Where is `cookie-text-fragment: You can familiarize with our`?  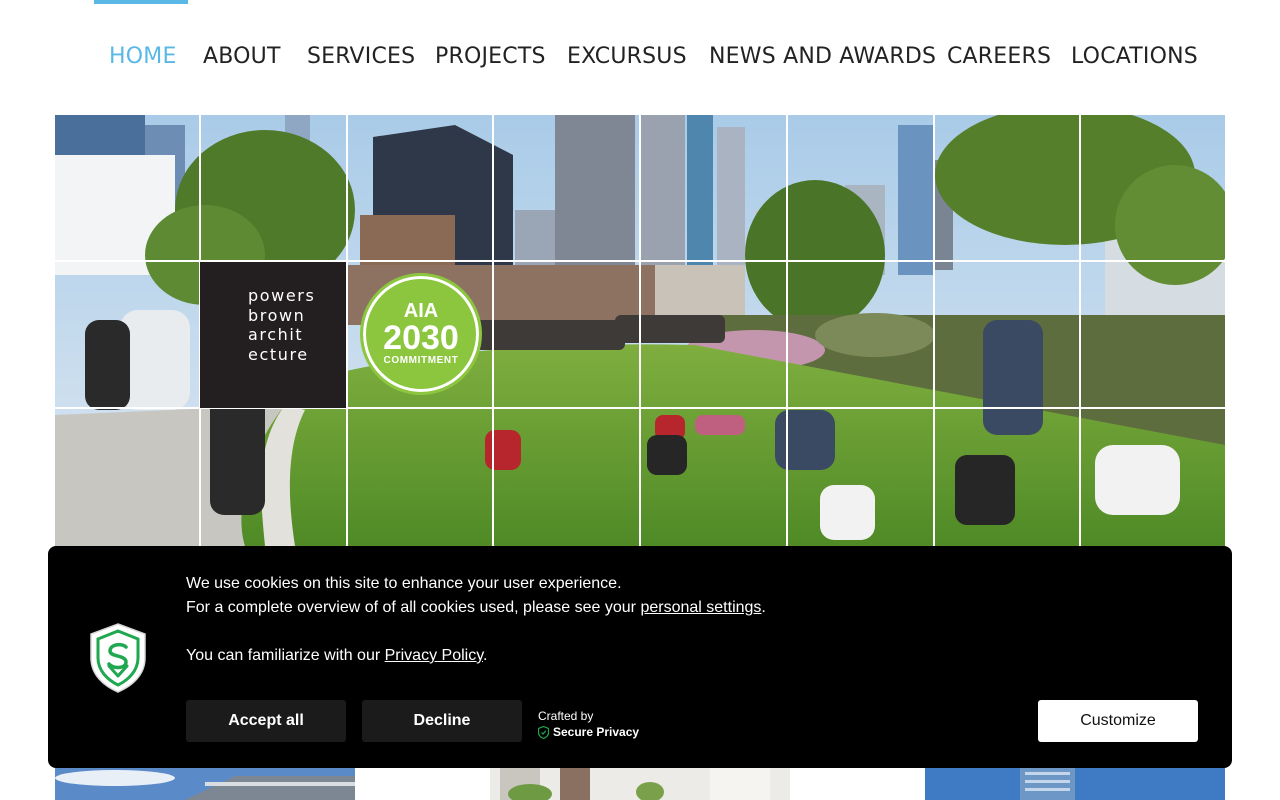
cookie-text-fragment: You can familiarize with our is located at coordinates (285, 655).